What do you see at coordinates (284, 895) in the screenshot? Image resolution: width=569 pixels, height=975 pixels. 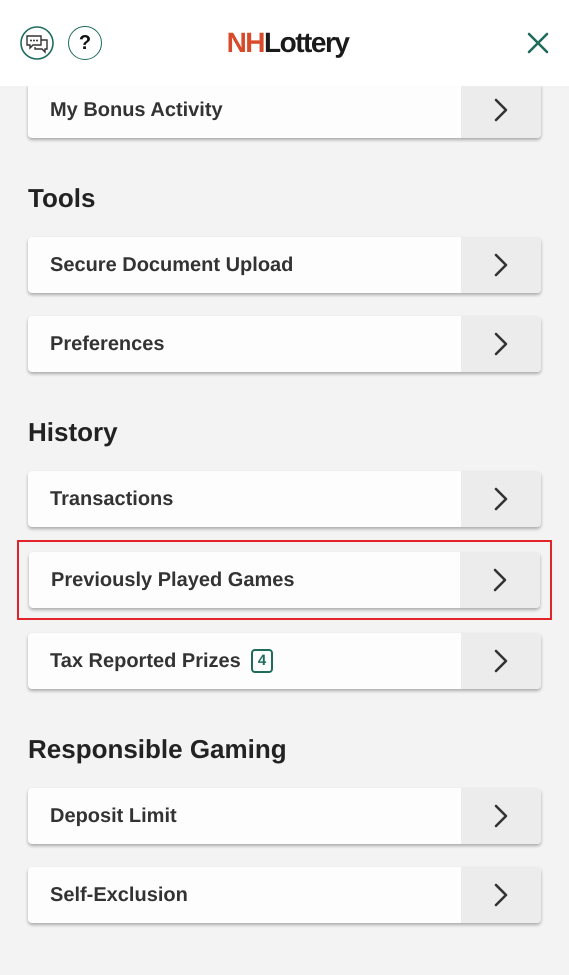 I see `menu-item: Self-Exclusion` at bounding box center [284, 895].